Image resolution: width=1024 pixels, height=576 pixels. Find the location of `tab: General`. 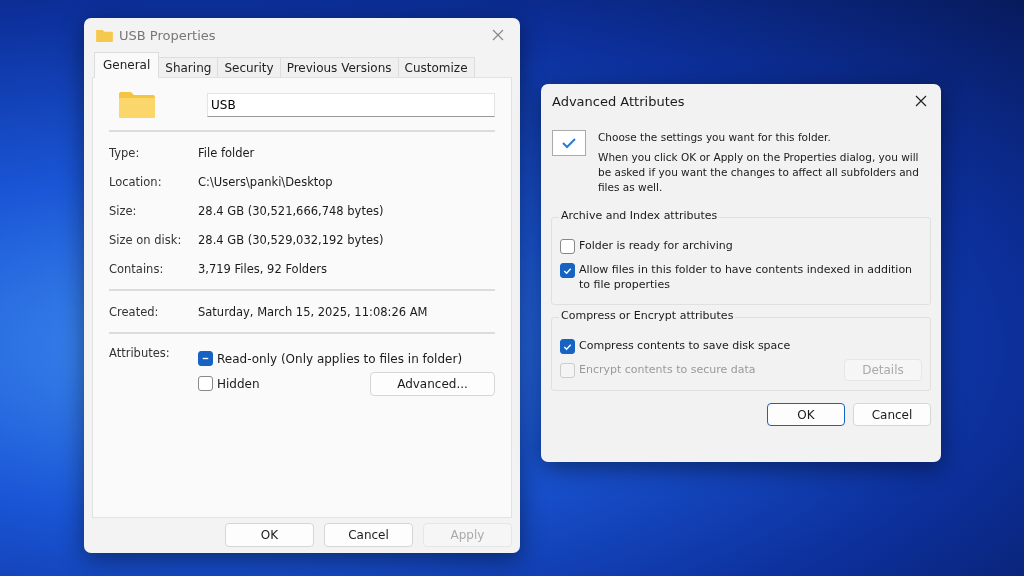

tab: General is located at coordinates (127, 65).